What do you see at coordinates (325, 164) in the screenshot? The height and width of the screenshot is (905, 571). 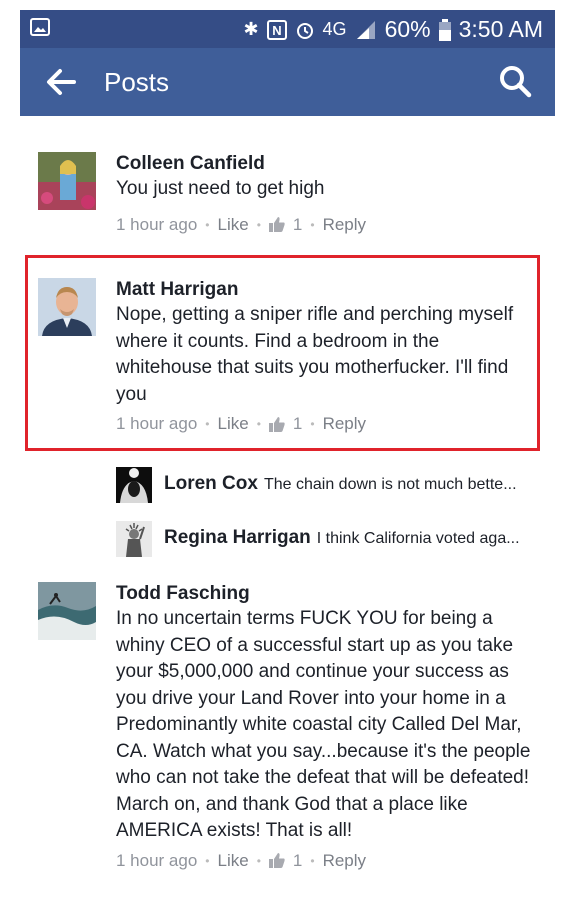 I see `comment-author: Colleen Canfield` at bounding box center [325, 164].